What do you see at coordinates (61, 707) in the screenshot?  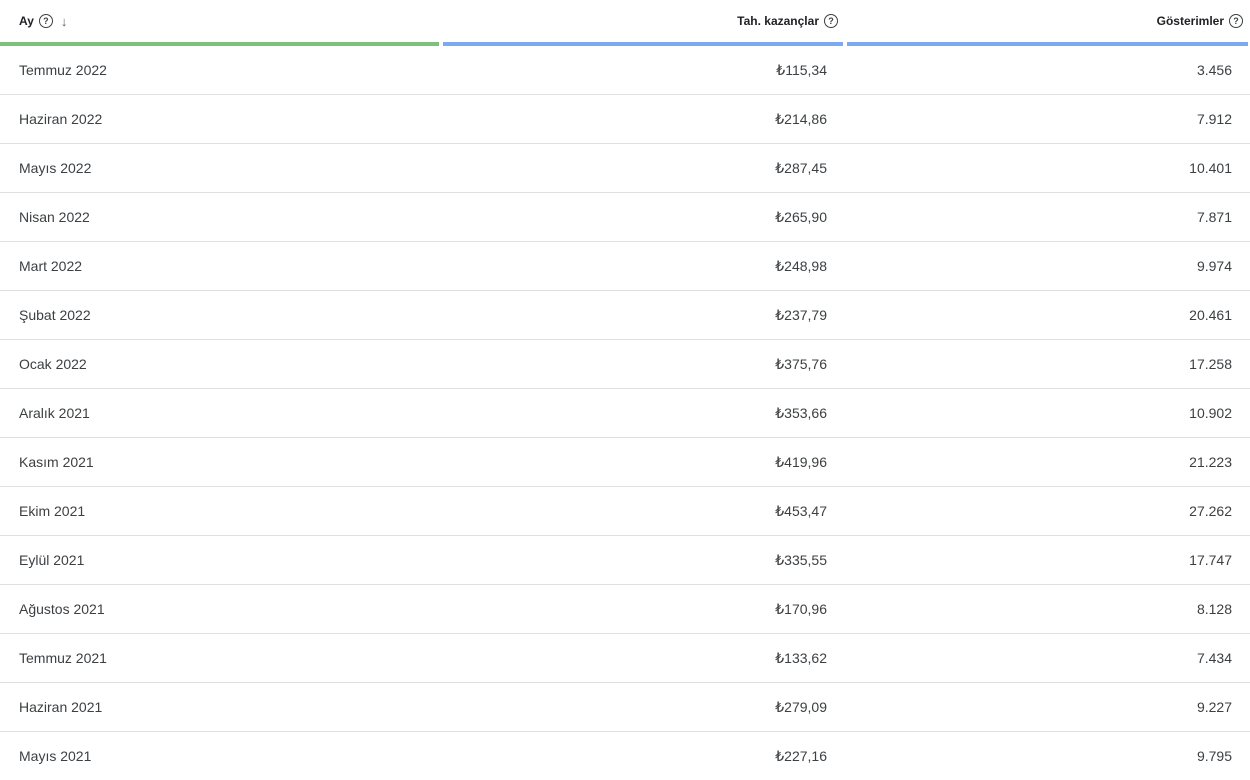 I see `month-cell: Haziran 2021` at bounding box center [61, 707].